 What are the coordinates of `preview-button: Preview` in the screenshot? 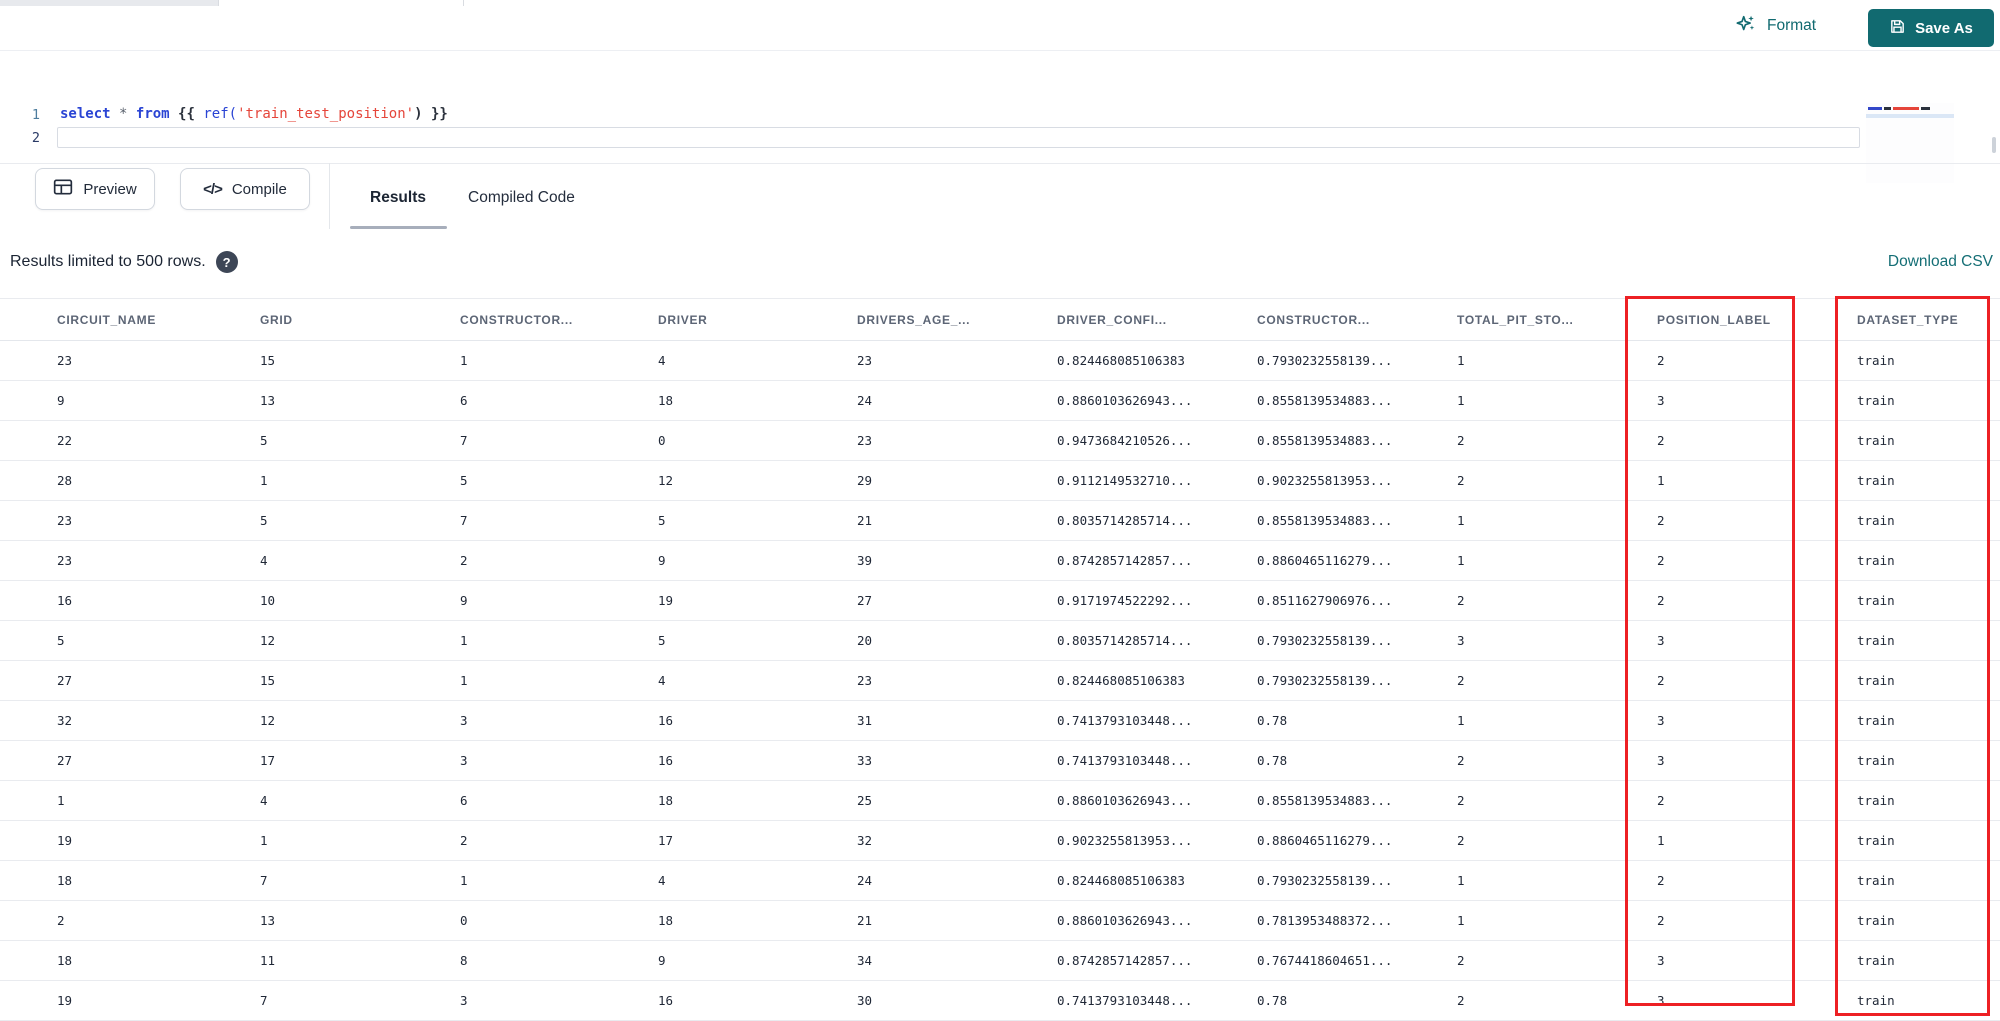 It's located at (95, 189).